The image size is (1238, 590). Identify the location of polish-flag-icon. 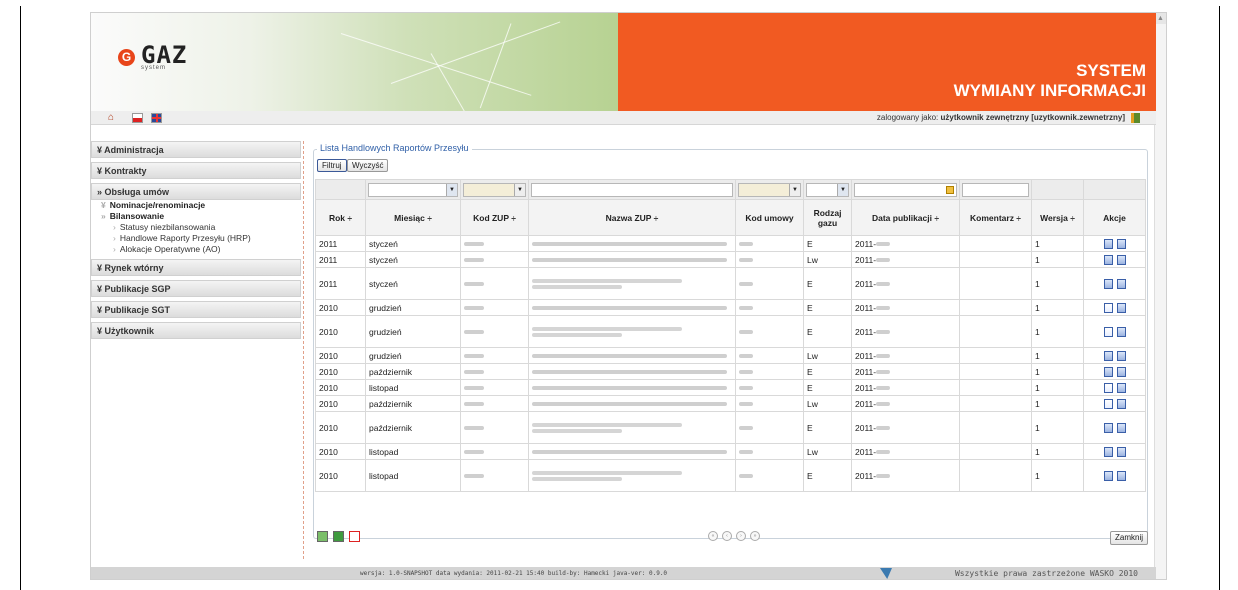
(137, 118).